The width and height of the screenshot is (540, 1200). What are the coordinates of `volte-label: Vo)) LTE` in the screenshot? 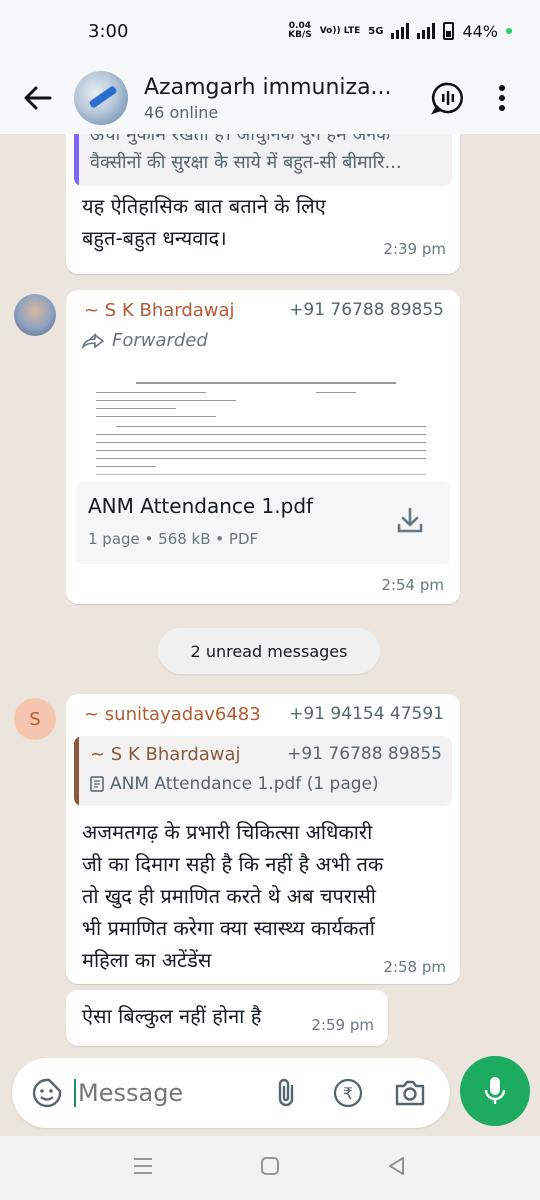 It's located at (340, 30).